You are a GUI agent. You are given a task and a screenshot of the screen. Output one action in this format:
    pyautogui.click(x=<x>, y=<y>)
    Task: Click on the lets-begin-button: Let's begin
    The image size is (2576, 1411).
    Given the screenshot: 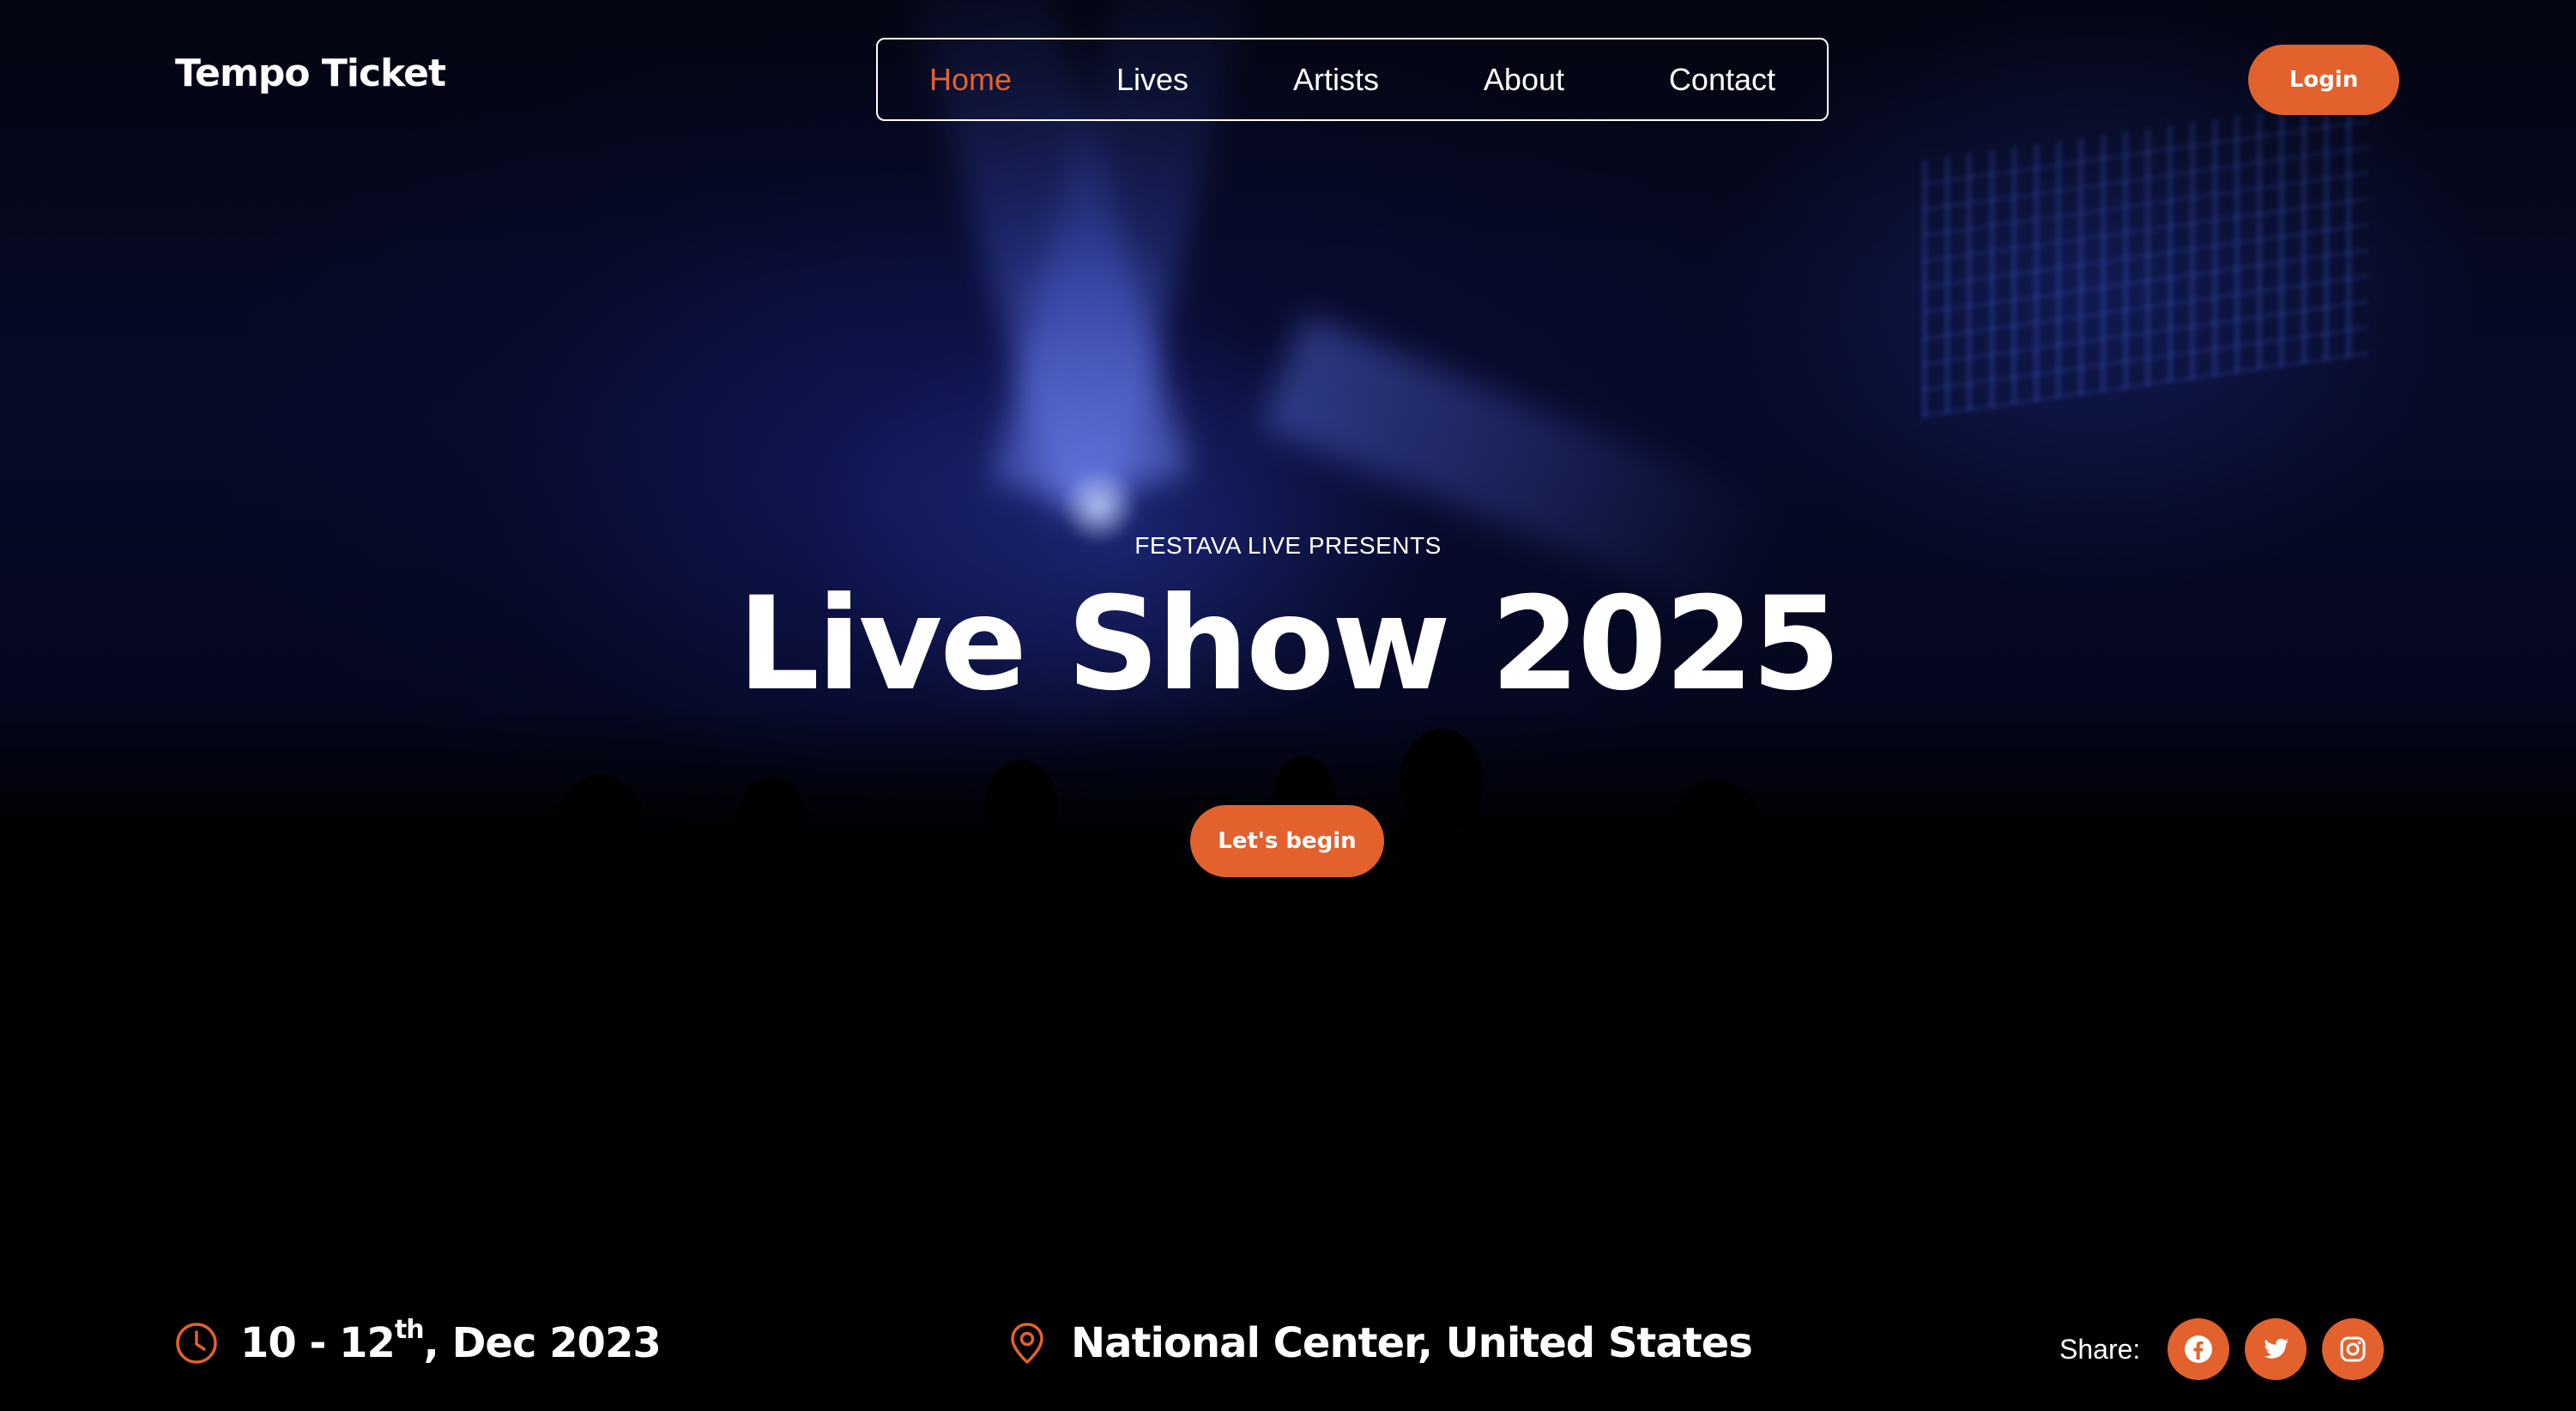 What is the action you would take?
    pyautogui.click(x=1287, y=841)
    